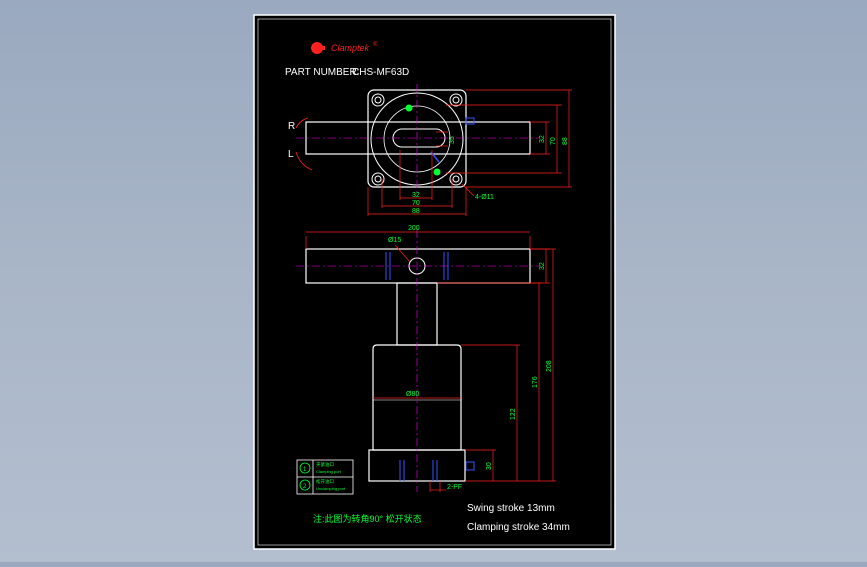 This screenshot has height=567, width=867. What do you see at coordinates (414, 228) in the screenshot?
I see `dim-arm-len: 200` at bounding box center [414, 228].